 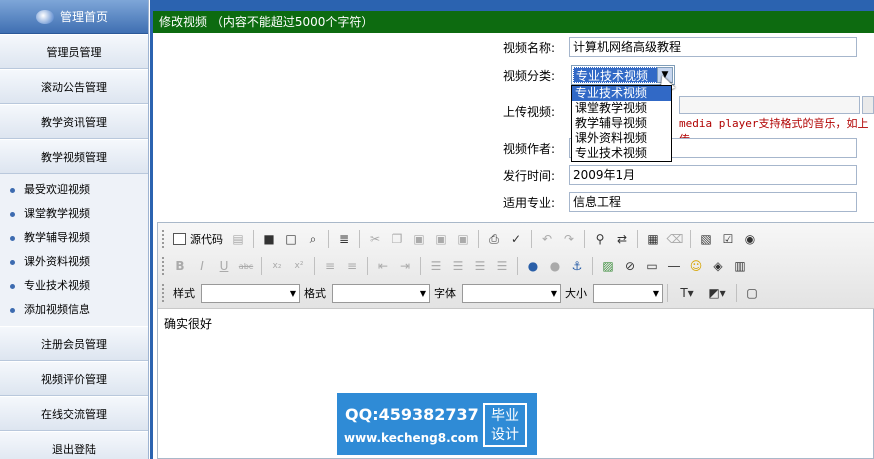 What do you see at coordinates (330, 266) in the screenshot?
I see `ordered-list-icon: ≡` at bounding box center [330, 266].